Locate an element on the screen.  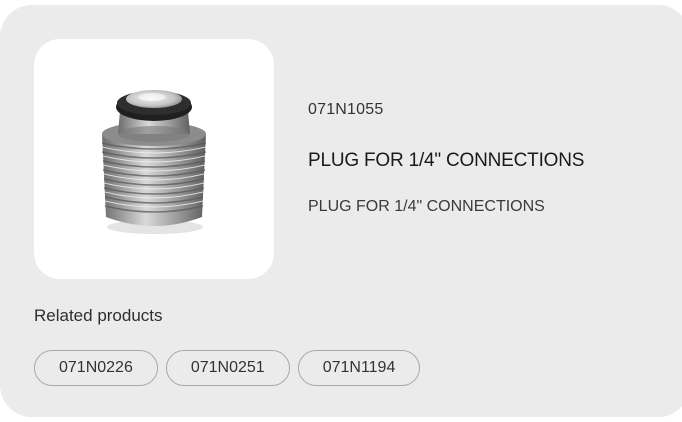
product-title: PLUG FOR 1/4" CONNECTIONS is located at coordinates (446, 160).